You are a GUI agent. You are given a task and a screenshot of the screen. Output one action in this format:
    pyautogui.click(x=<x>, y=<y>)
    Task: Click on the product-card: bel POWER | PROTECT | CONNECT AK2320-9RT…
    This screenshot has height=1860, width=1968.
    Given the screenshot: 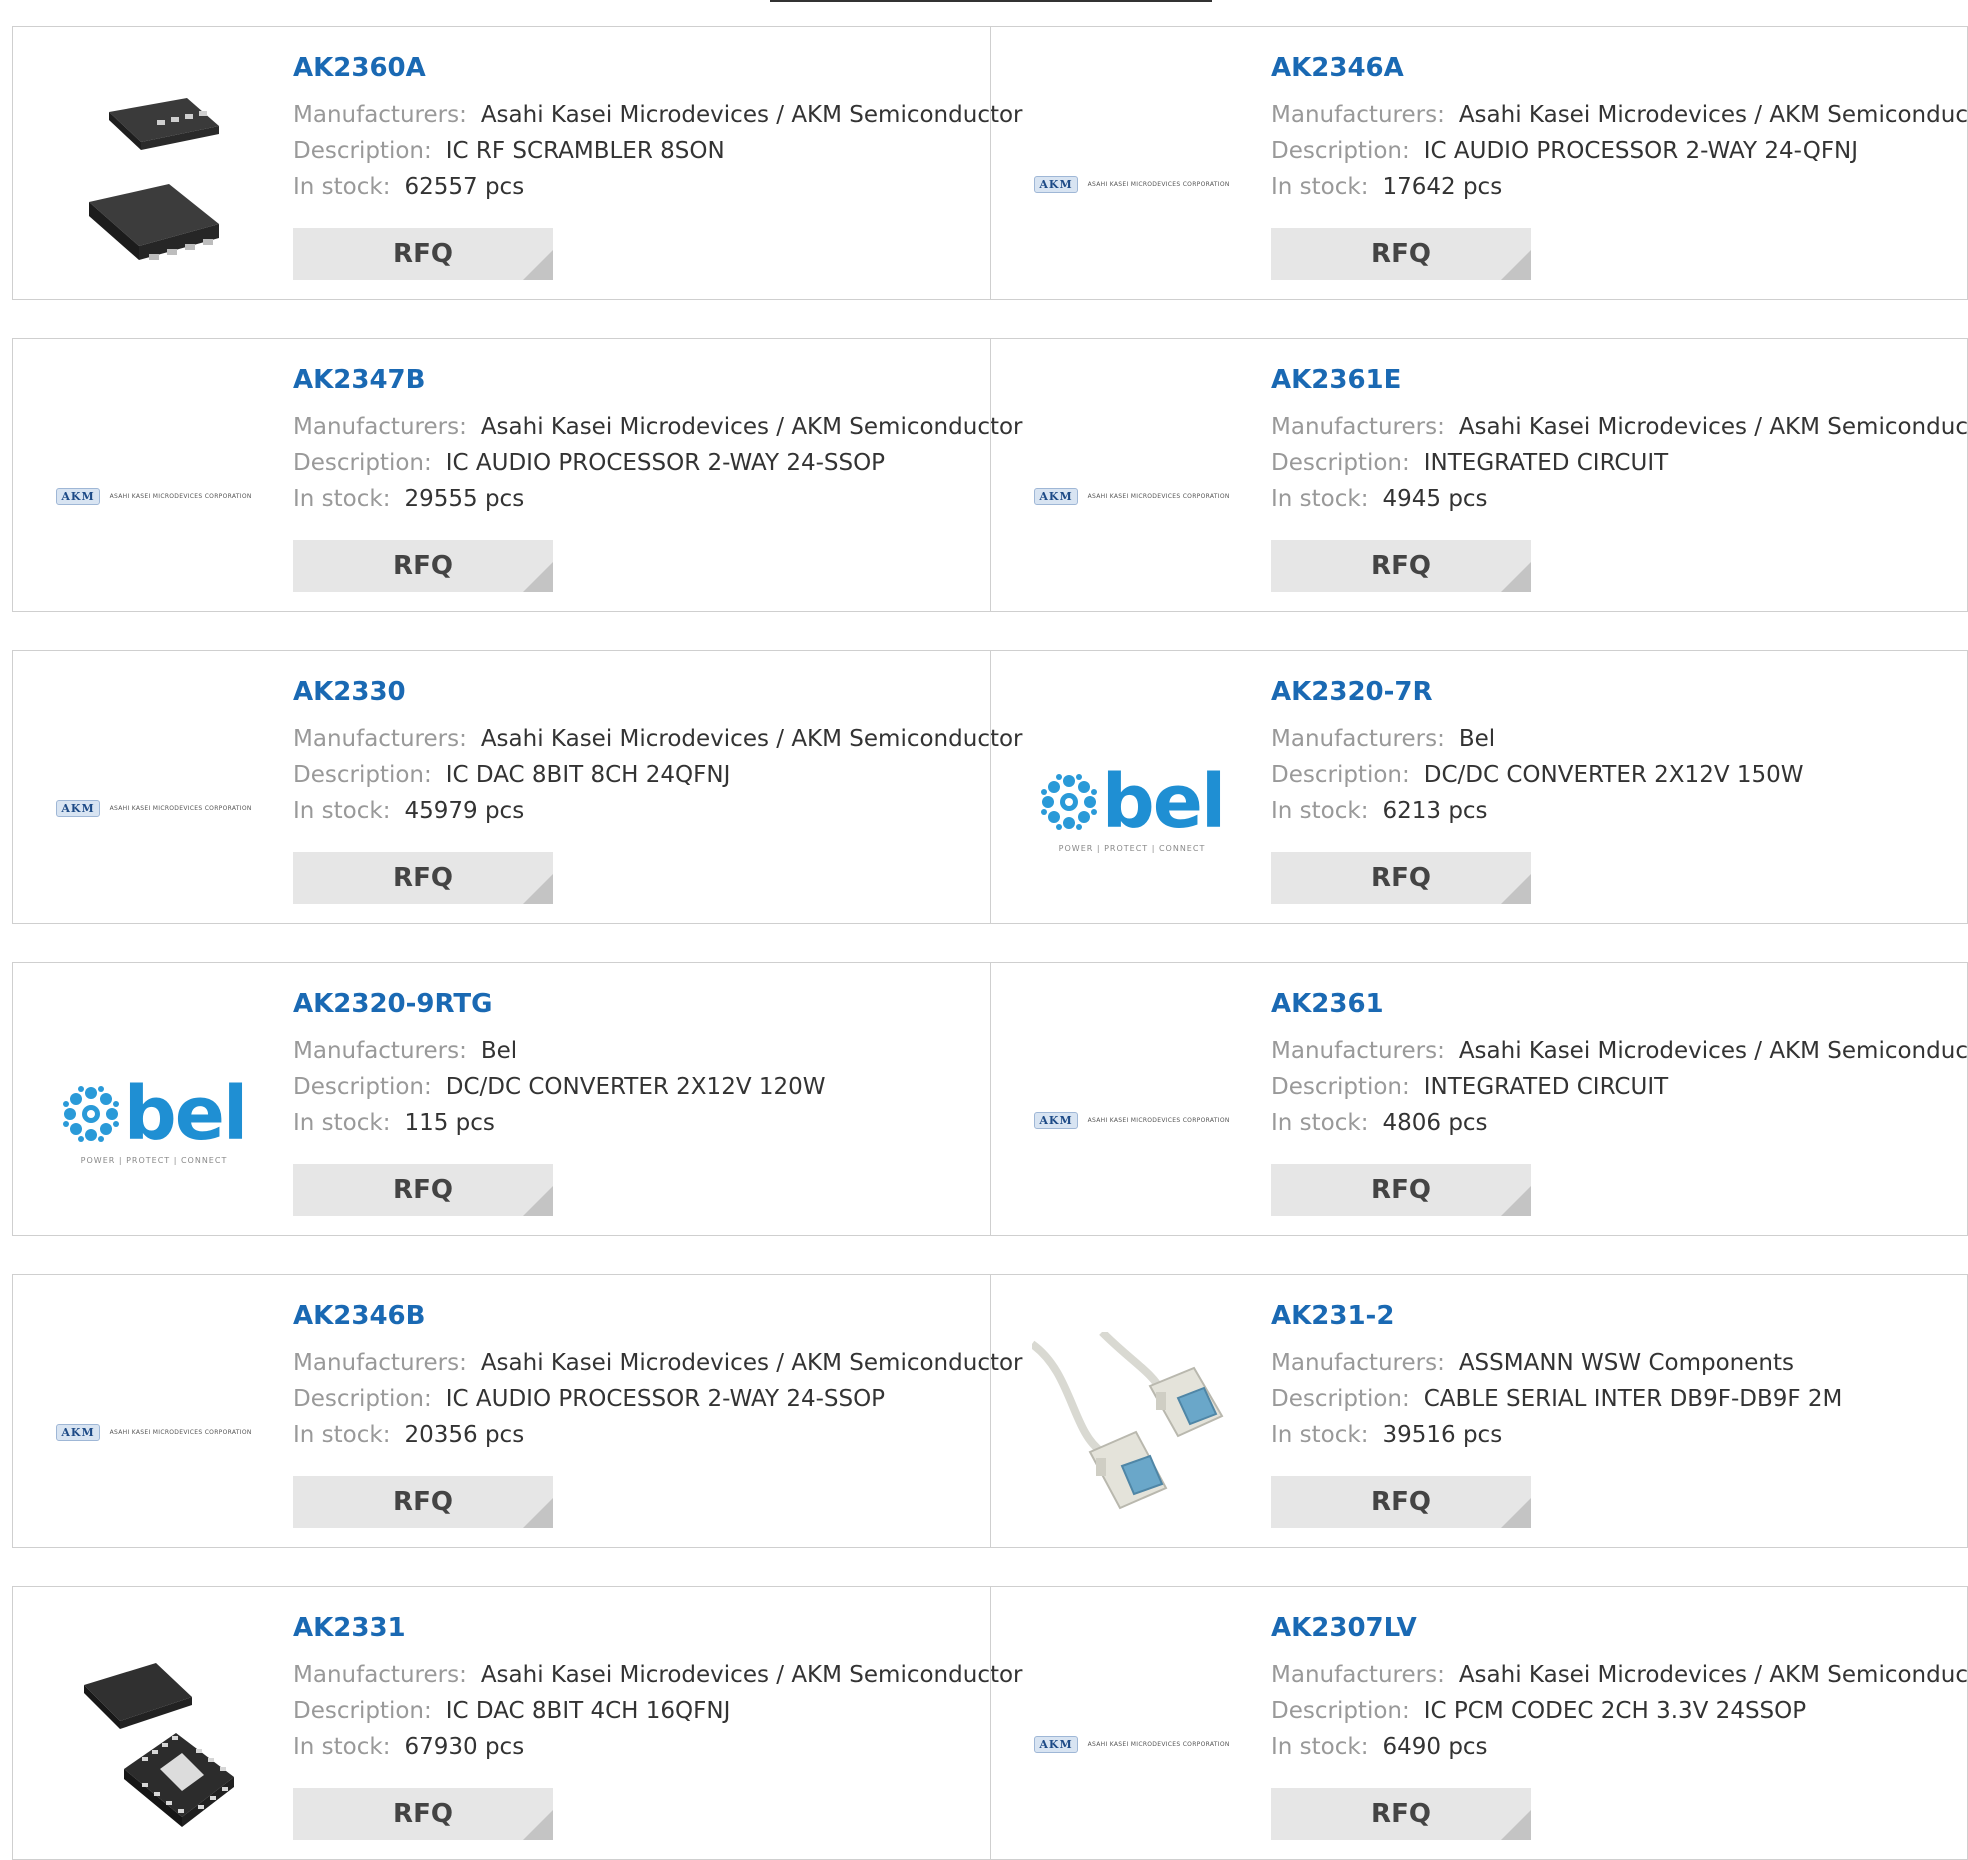 What is the action you would take?
    pyautogui.click(x=501, y=1099)
    